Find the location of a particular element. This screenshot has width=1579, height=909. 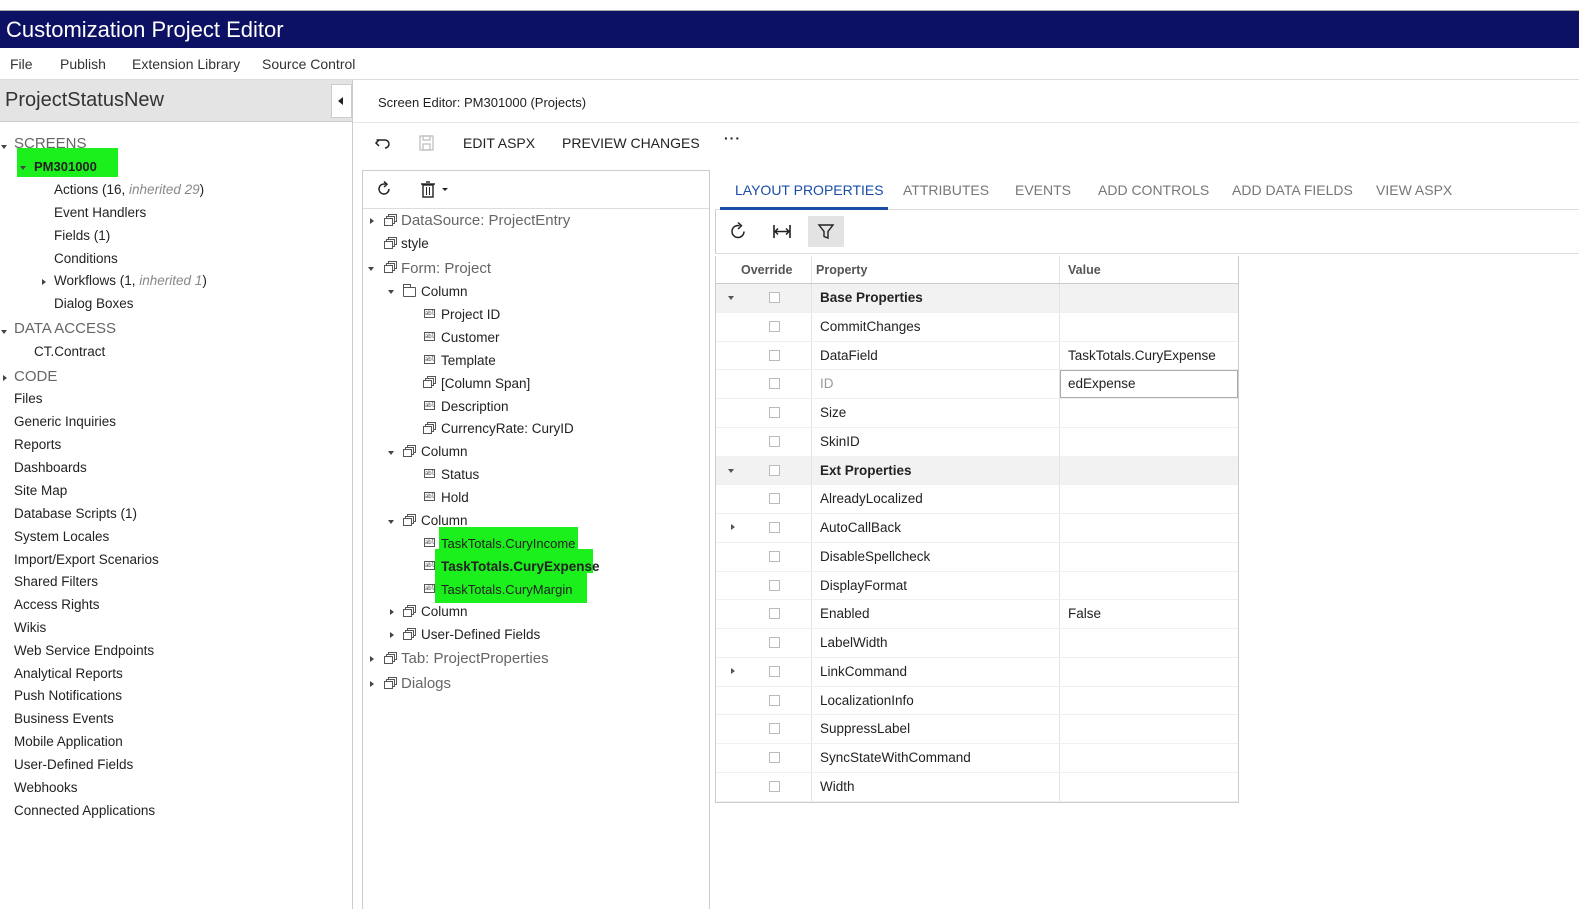

tree-event-handlers: Event Handlers is located at coordinates (100, 212).